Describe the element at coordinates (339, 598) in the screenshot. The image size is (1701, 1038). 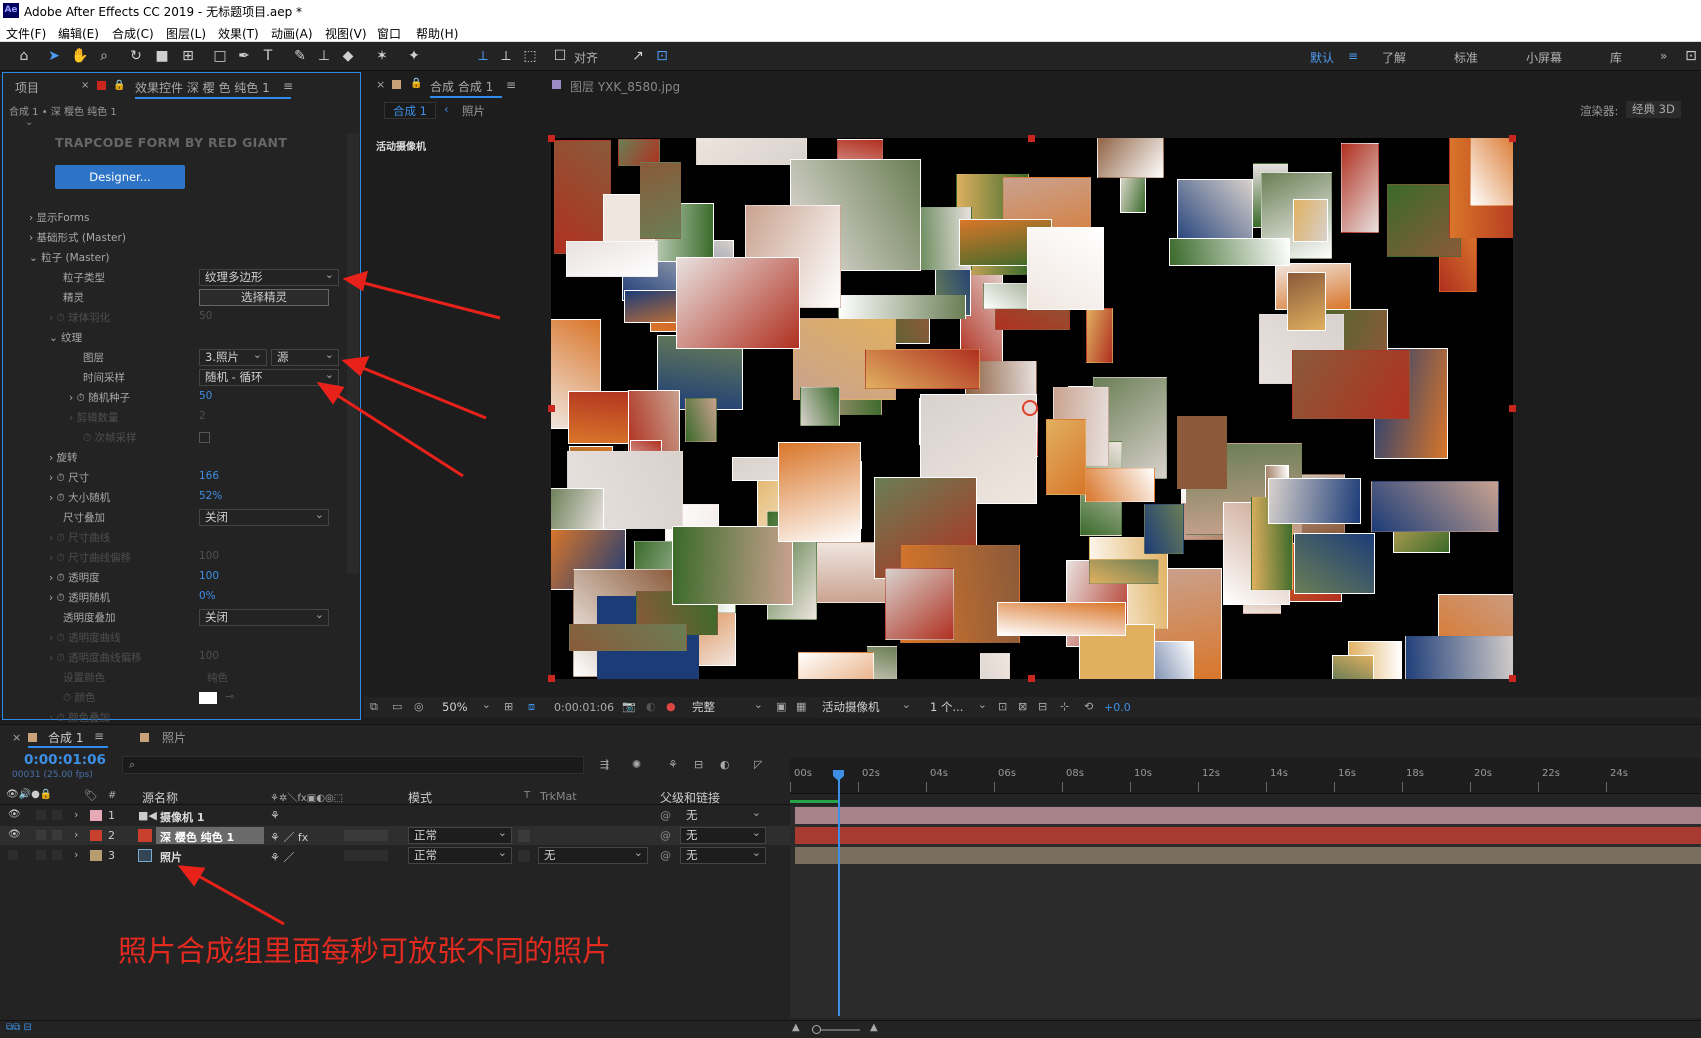
I see `annotation-arrows` at that location.